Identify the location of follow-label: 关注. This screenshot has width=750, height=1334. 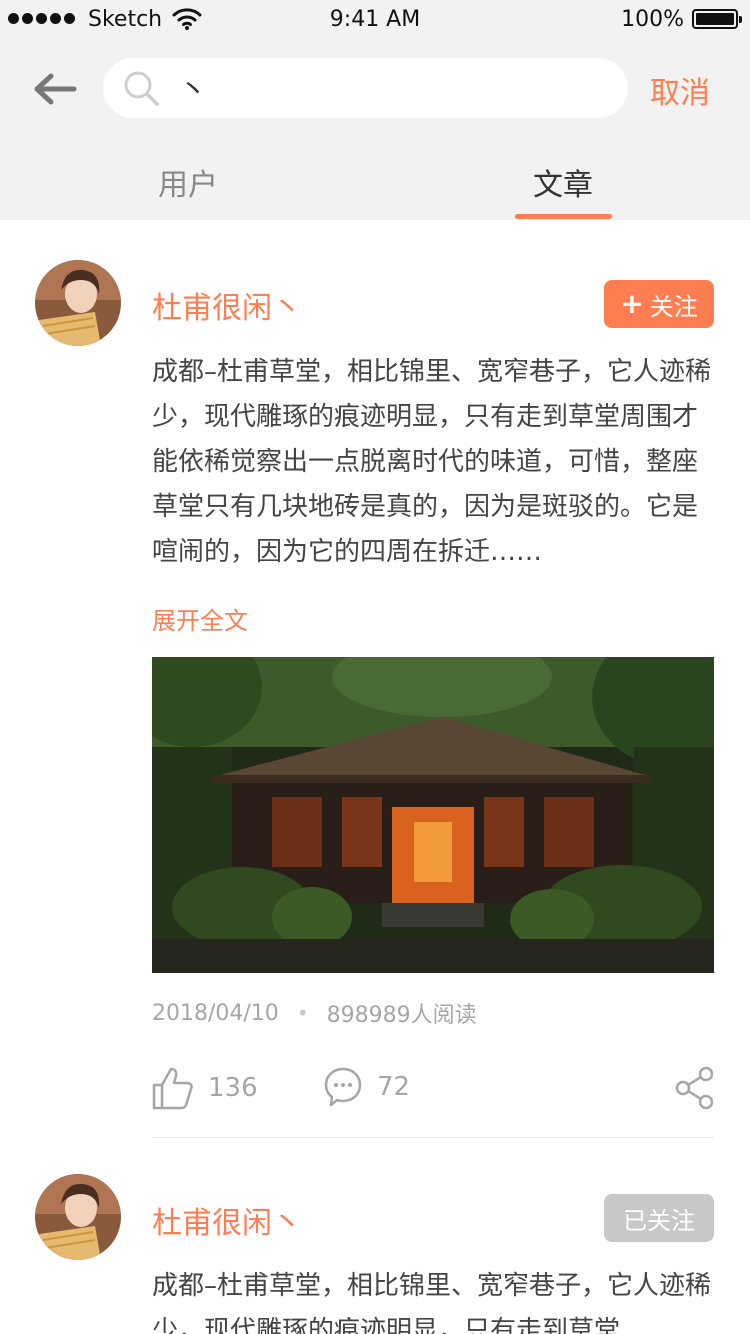
(673, 306).